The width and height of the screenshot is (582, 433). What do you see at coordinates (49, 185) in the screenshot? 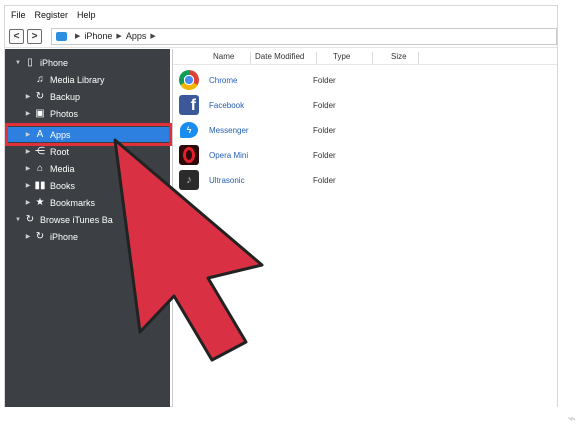
I see `sidebar-item-books: ▶ ▮▮ Books` at bounding box center [49, 185].